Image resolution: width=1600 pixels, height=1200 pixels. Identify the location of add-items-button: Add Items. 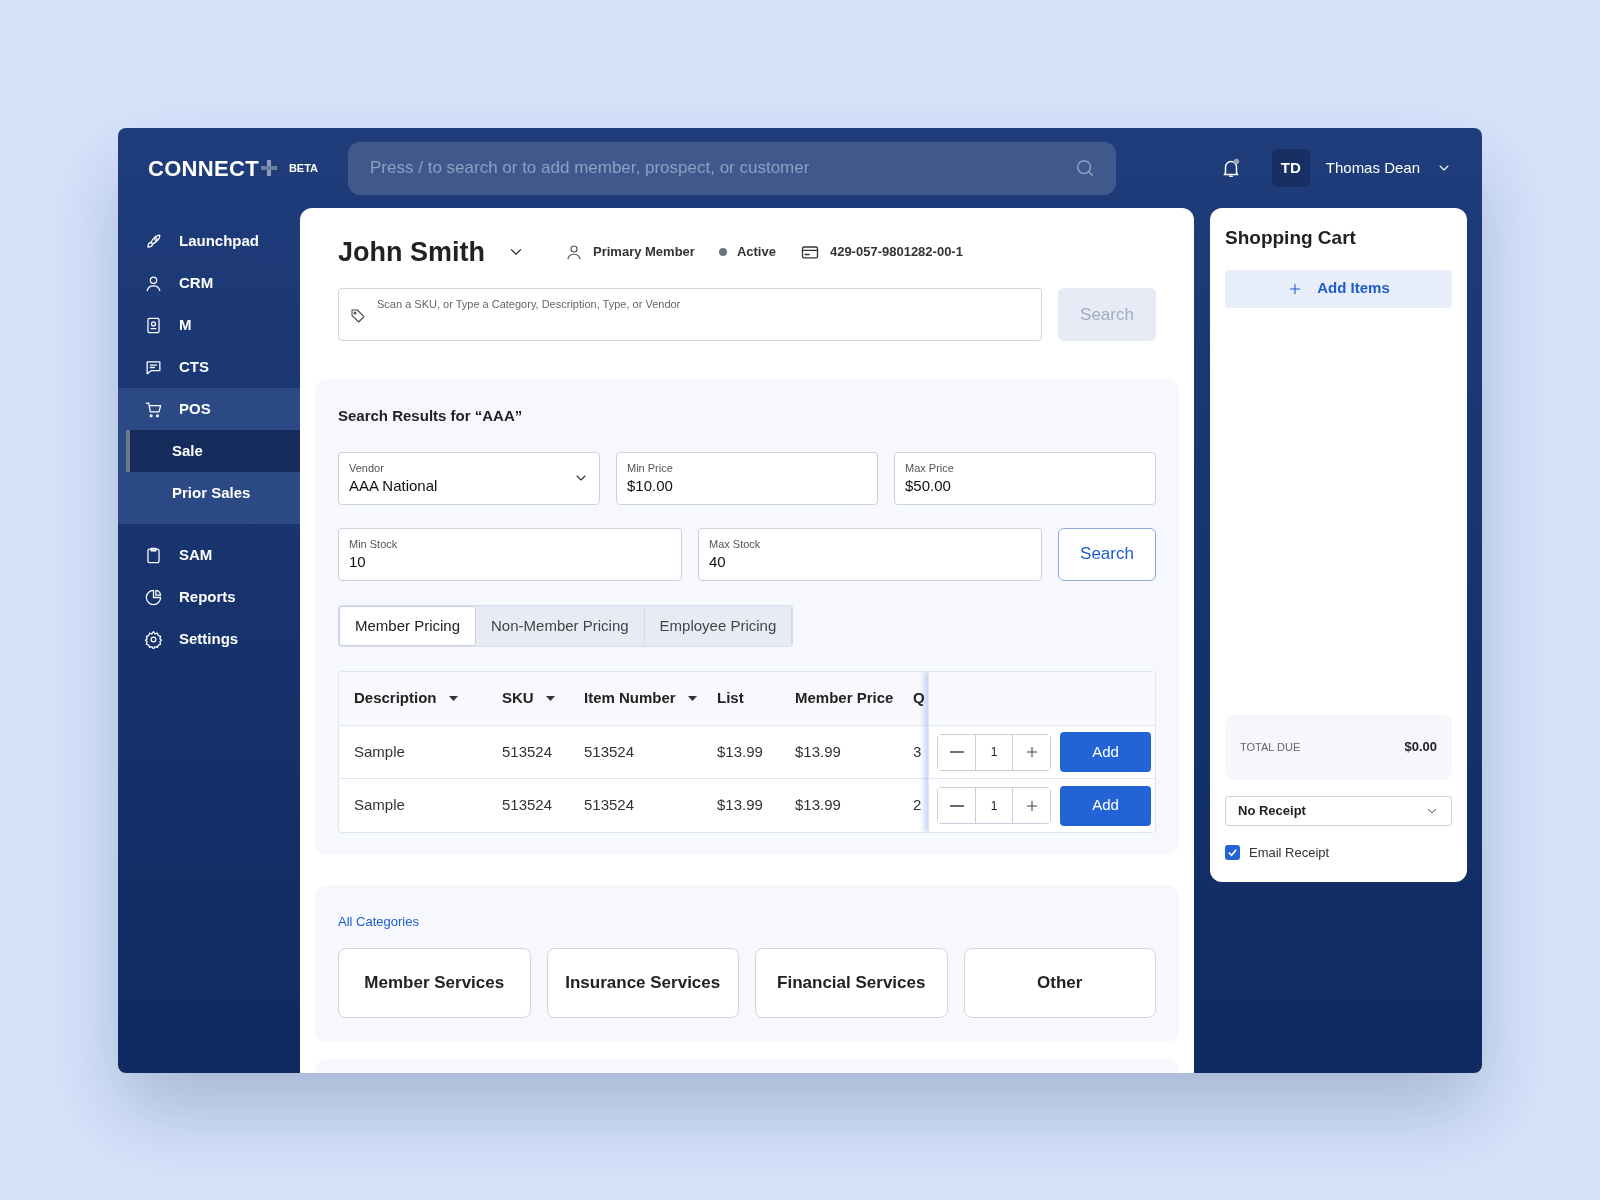
(1338, 288).